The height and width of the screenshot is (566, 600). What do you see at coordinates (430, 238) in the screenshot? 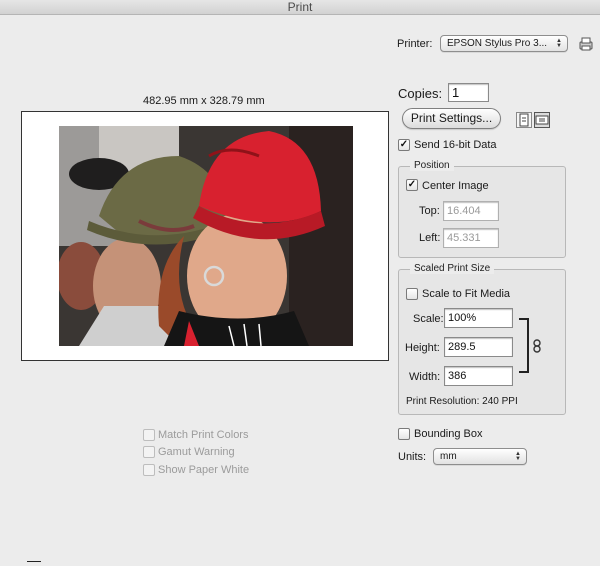
I see `left-label: Left:` at bounding box center [430, 238].